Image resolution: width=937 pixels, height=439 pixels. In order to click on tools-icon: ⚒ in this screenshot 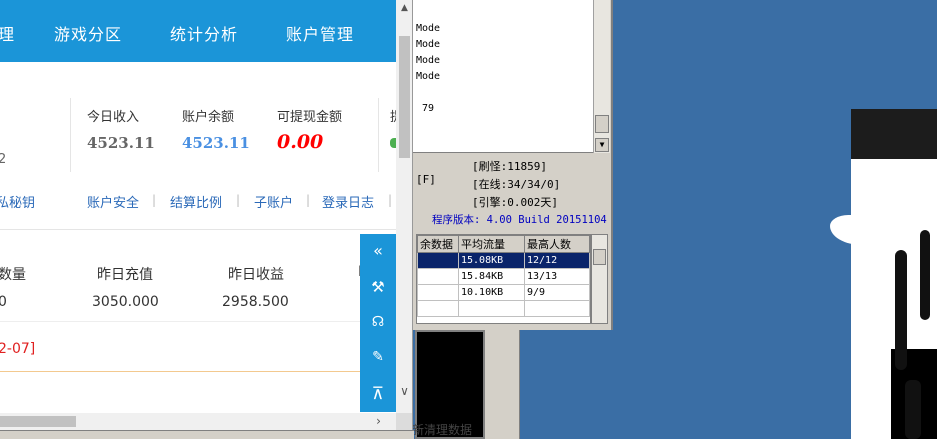, I will do `click(378, 287)`.